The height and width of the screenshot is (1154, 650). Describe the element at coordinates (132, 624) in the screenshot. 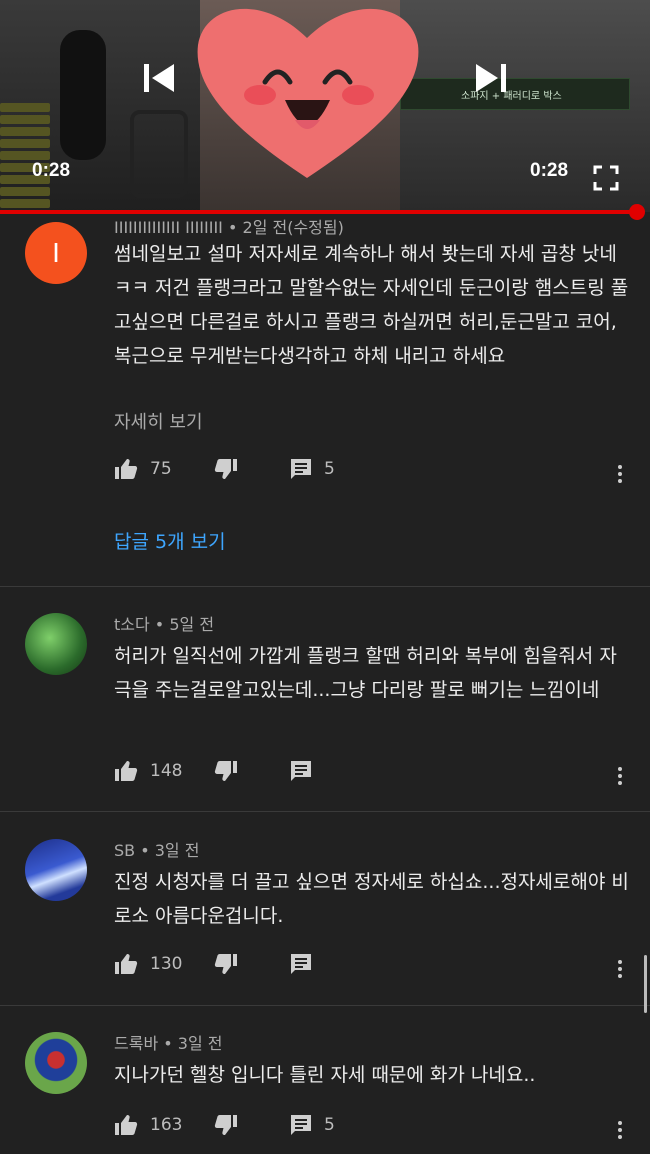

I see `comment-author: t소다` at that location.